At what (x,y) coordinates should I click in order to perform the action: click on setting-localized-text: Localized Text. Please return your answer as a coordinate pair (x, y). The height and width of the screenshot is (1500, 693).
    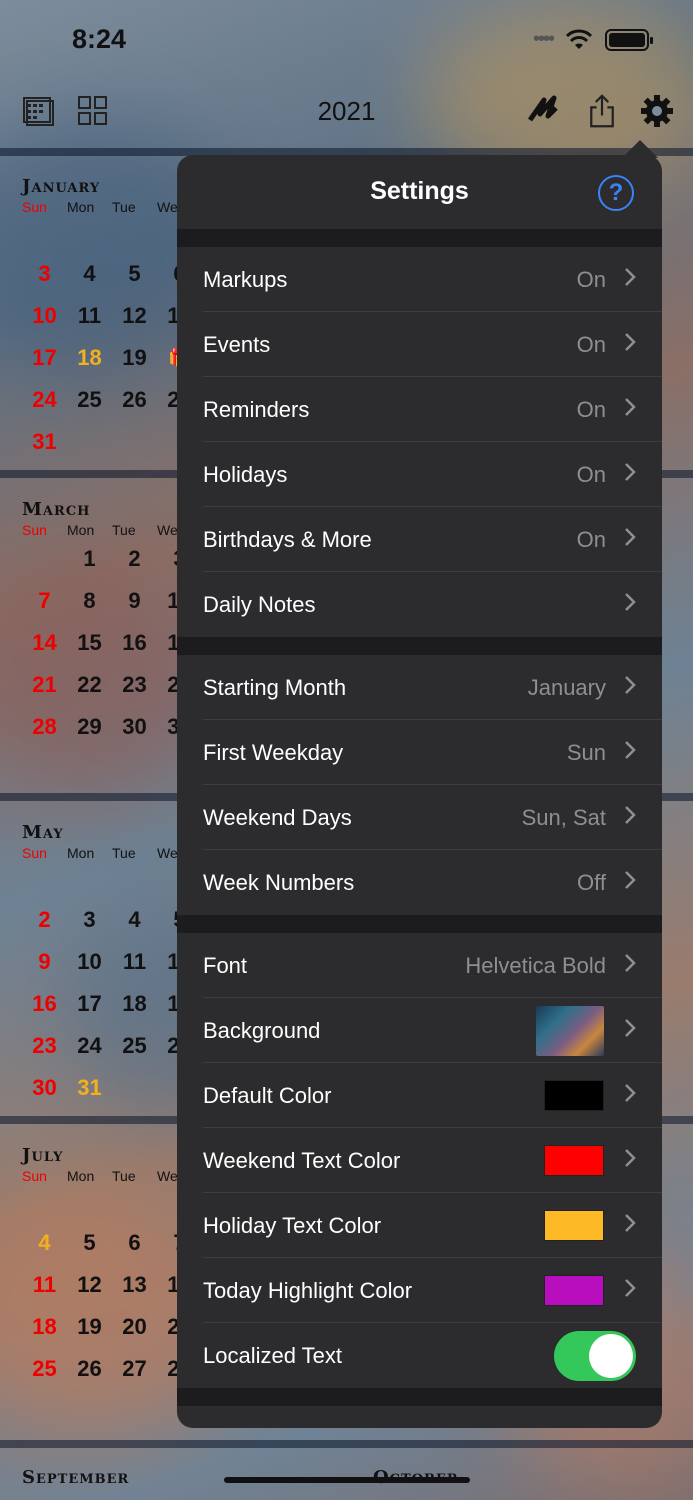
    Looking at the image, I should click on (419, 1355).